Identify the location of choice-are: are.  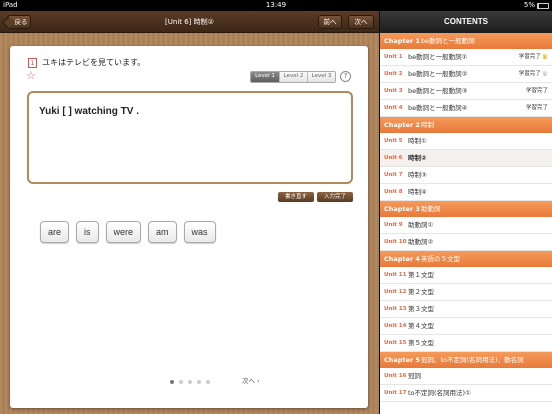
(55, 232).